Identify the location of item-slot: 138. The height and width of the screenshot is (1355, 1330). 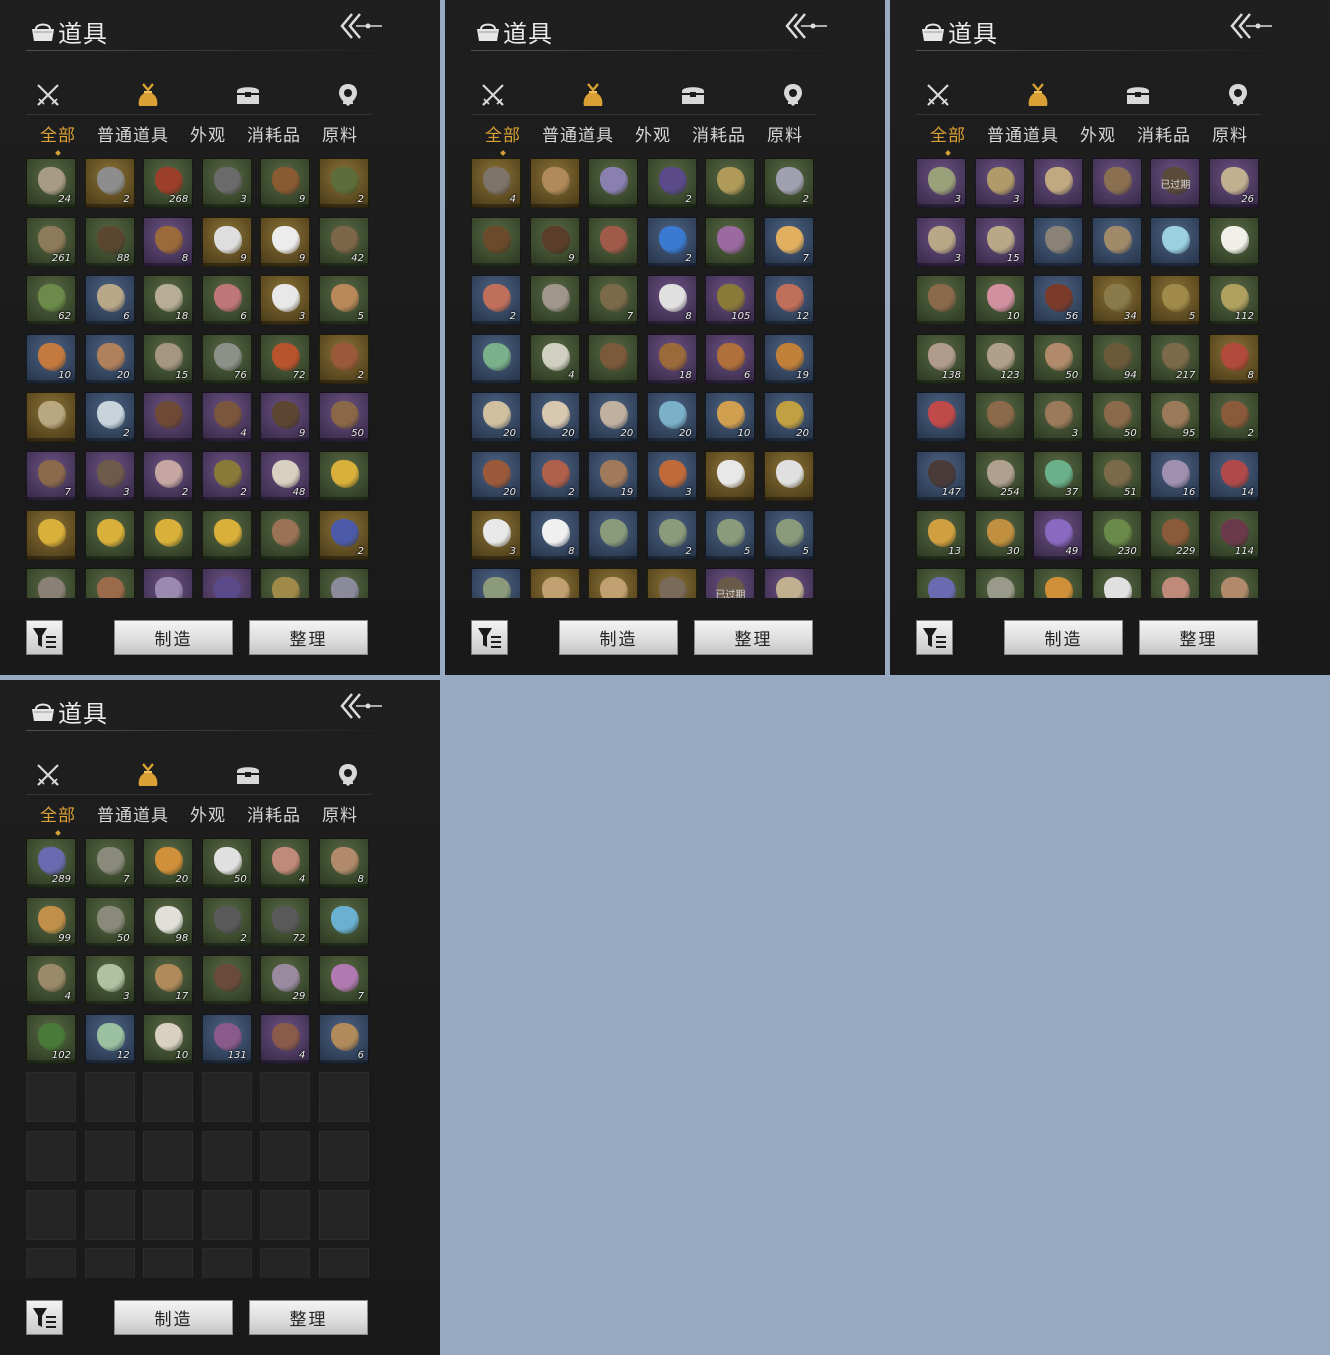
(941, 358).